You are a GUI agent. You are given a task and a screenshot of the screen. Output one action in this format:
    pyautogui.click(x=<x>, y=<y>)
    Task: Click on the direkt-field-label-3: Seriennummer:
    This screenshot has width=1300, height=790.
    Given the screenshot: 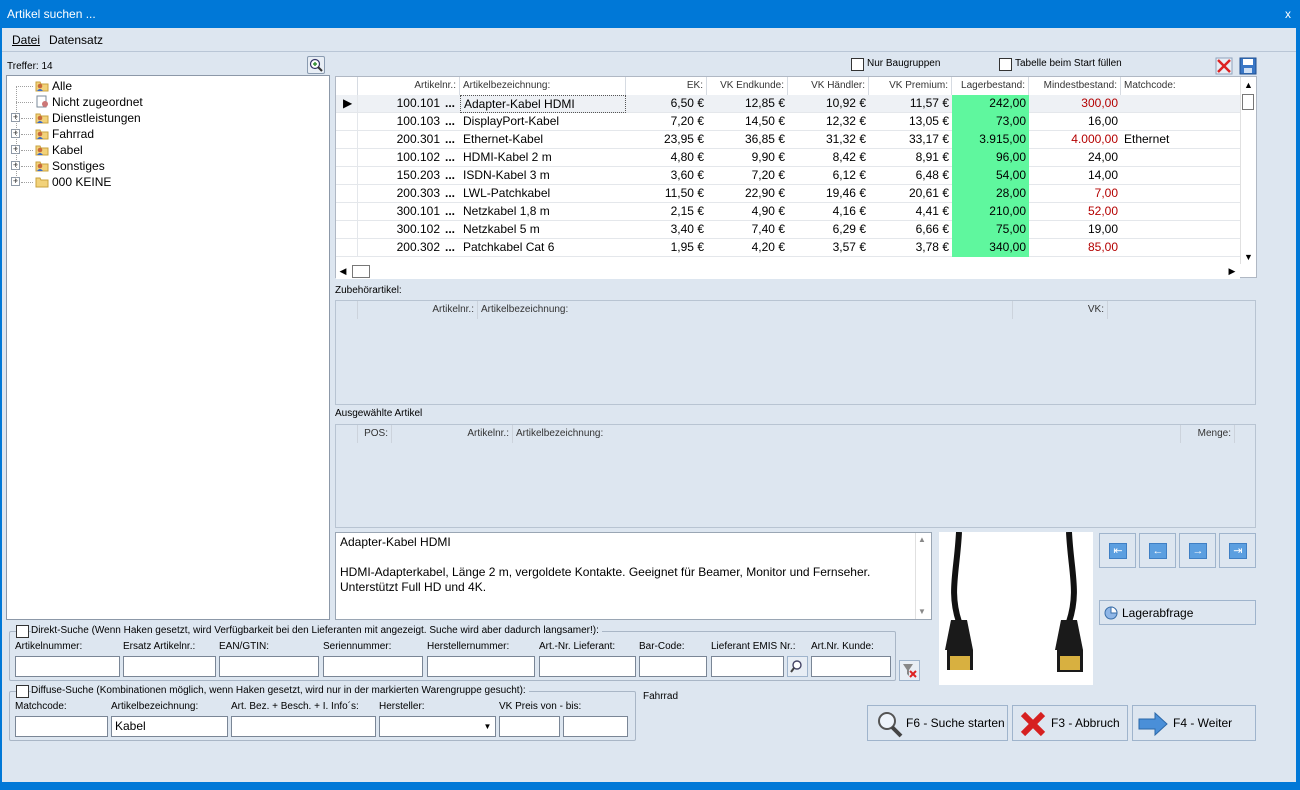 What is the action you would take?
    pyautogui.click(x=357, y=646)
    